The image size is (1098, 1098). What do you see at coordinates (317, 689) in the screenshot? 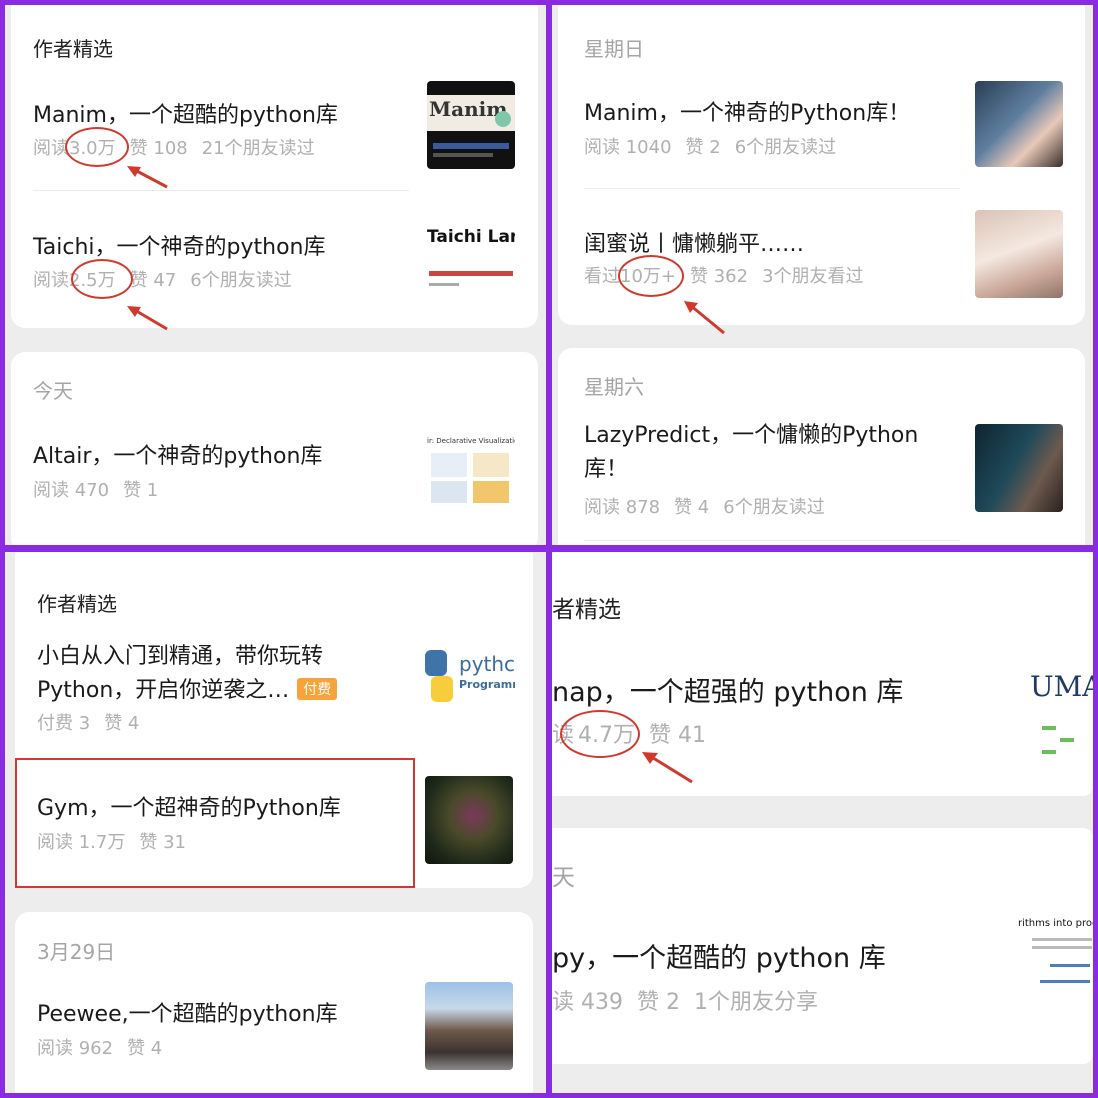
I see `paid-badge: 付费` at bounding box center [317, 689].